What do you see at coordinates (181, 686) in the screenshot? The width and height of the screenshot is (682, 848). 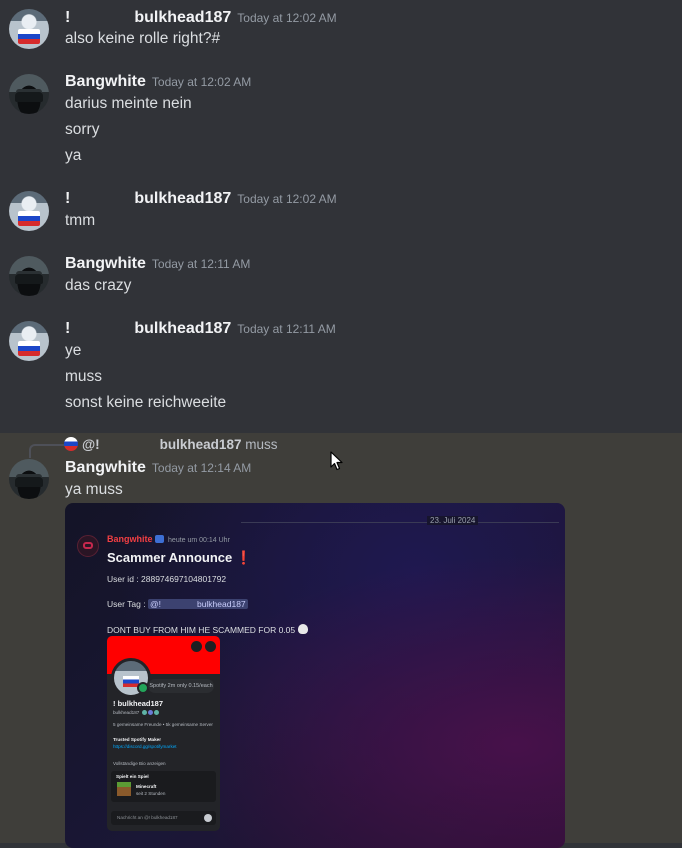 I see `custom-status: Spotify 2m only 0.15/each` at bounding box center [181, 686].